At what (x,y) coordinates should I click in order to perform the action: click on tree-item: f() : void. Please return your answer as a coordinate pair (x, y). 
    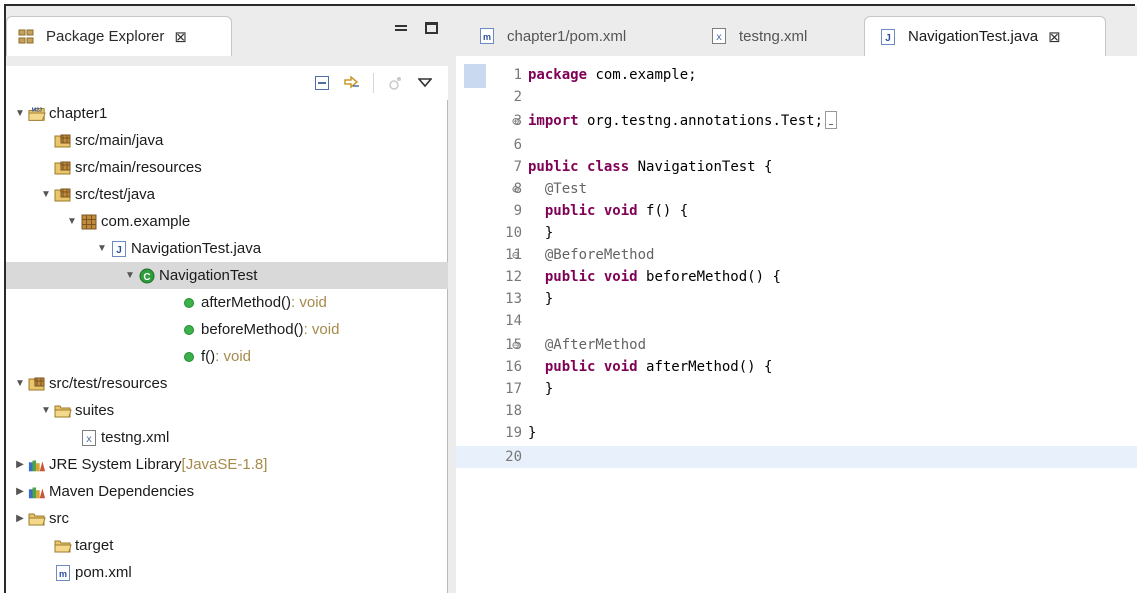
    Looking at the image, I should click on (227, 356).